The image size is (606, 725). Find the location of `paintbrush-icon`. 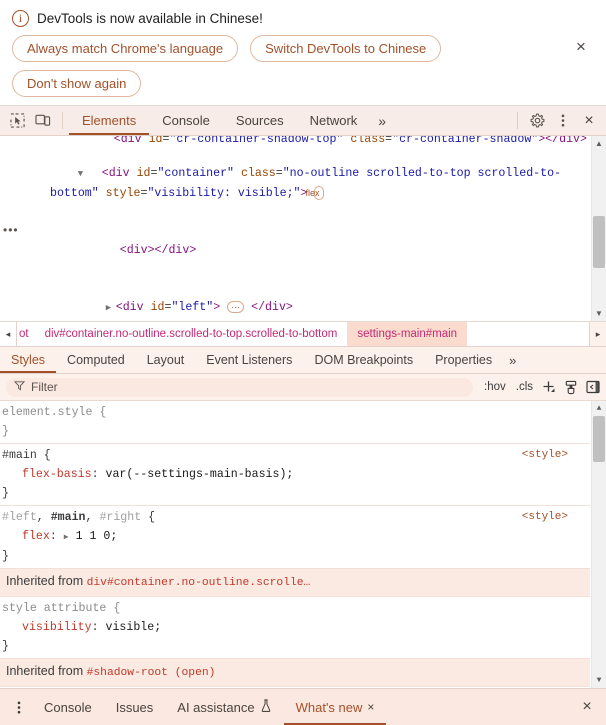

paintbrush-icon is located at coordinates (571, 387).